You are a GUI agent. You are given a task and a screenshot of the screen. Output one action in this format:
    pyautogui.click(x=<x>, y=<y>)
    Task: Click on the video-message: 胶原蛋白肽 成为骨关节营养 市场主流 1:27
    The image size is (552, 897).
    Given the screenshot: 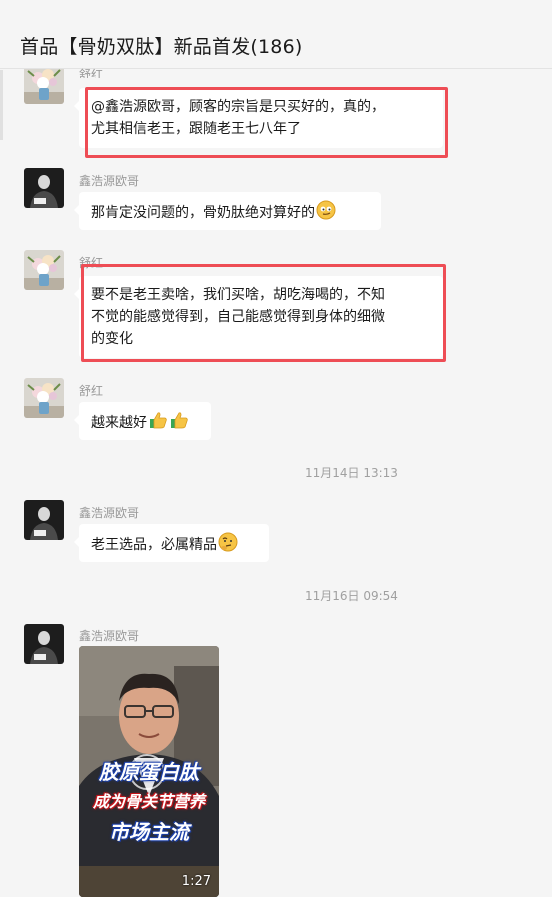 What is the action you would take?
    pyautogui.click(x=149, y=771)
    